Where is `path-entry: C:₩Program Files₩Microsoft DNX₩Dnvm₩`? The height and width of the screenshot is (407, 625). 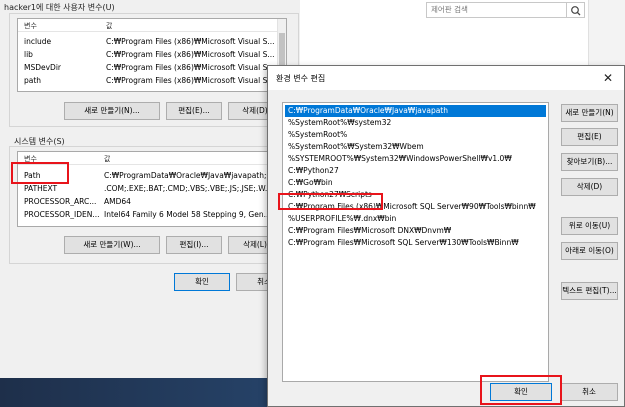
path-entry: C:₩Program Files₩Microsoft DNX₩Dnvm₩ is located at coordinates (415, 231).